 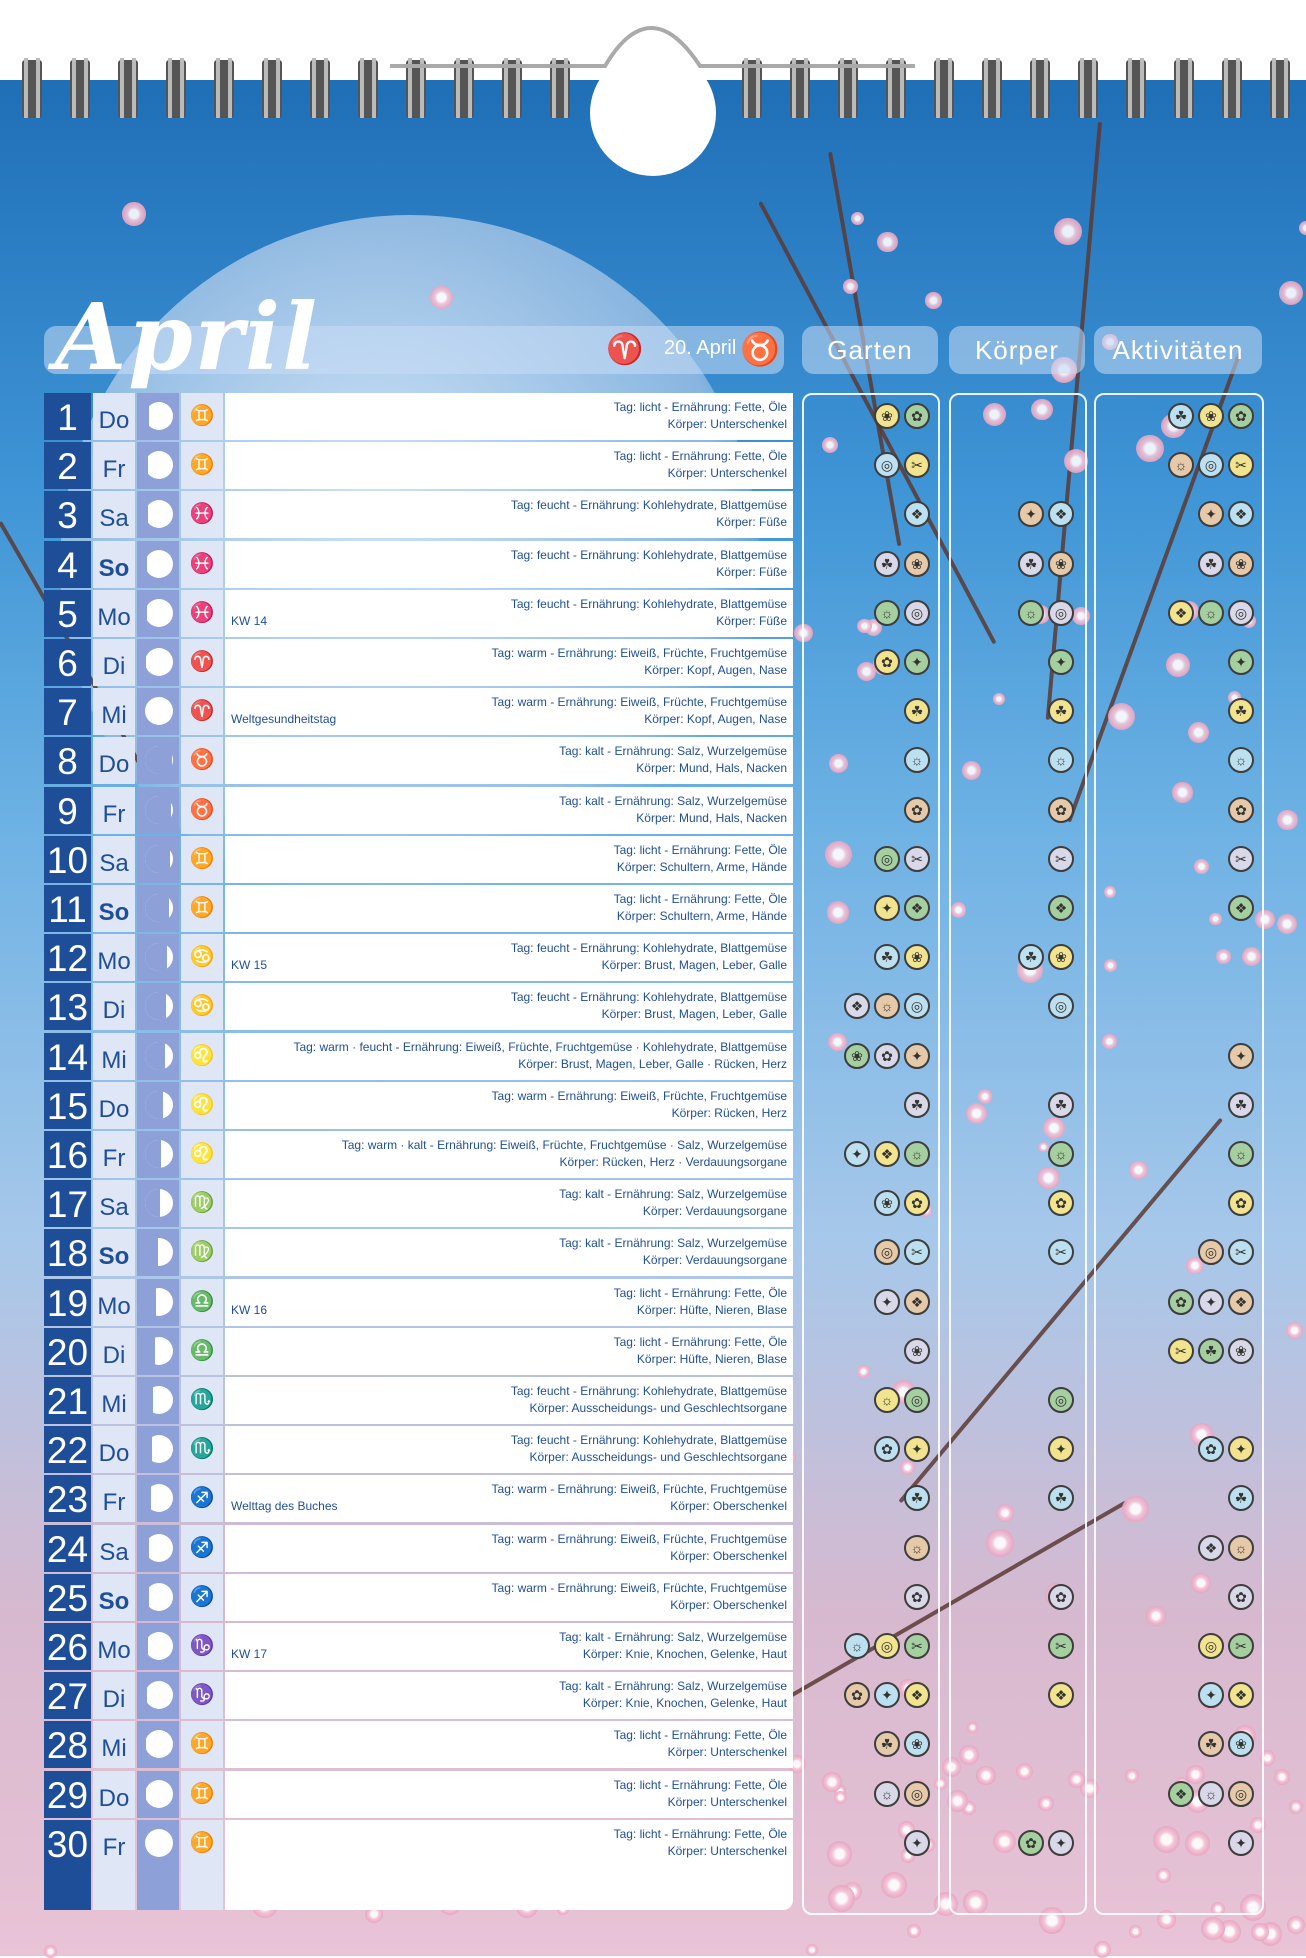 I want to click on day-number: 12, so click(x=67, y=958).